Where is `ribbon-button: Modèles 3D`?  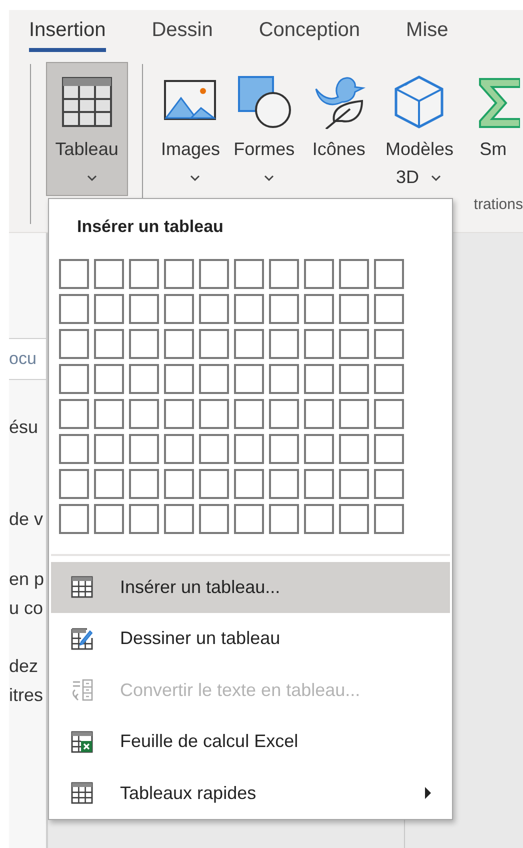
ribbon-button: Modèles 3D is located at coordinates (420, 129).